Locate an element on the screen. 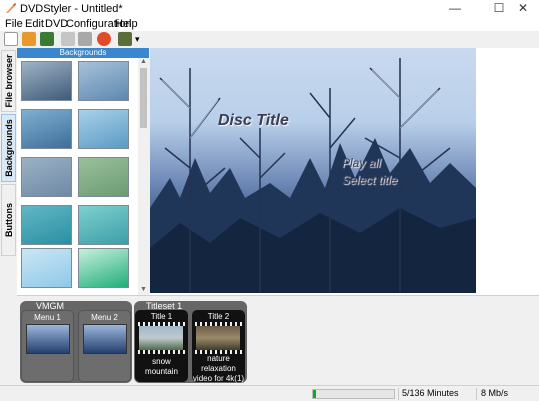  menu-edit: Edit is located at coordinates (34, 24).